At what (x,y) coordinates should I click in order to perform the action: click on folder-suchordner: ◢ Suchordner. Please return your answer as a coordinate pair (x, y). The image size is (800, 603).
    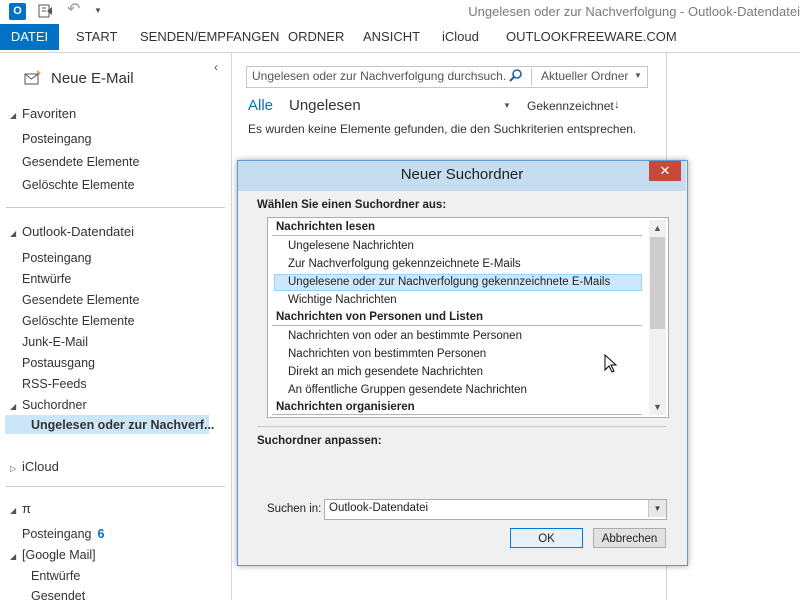
    Looking at the image, I should click on (48, 405).